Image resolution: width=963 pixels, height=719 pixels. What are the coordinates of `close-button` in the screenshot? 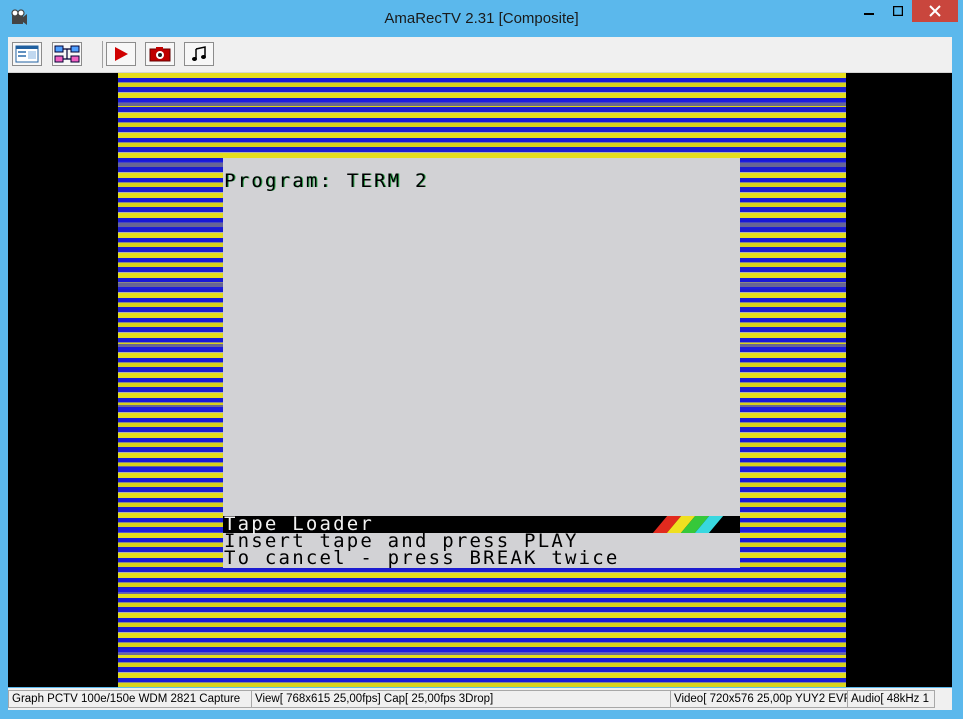 It's located at (935, 11).